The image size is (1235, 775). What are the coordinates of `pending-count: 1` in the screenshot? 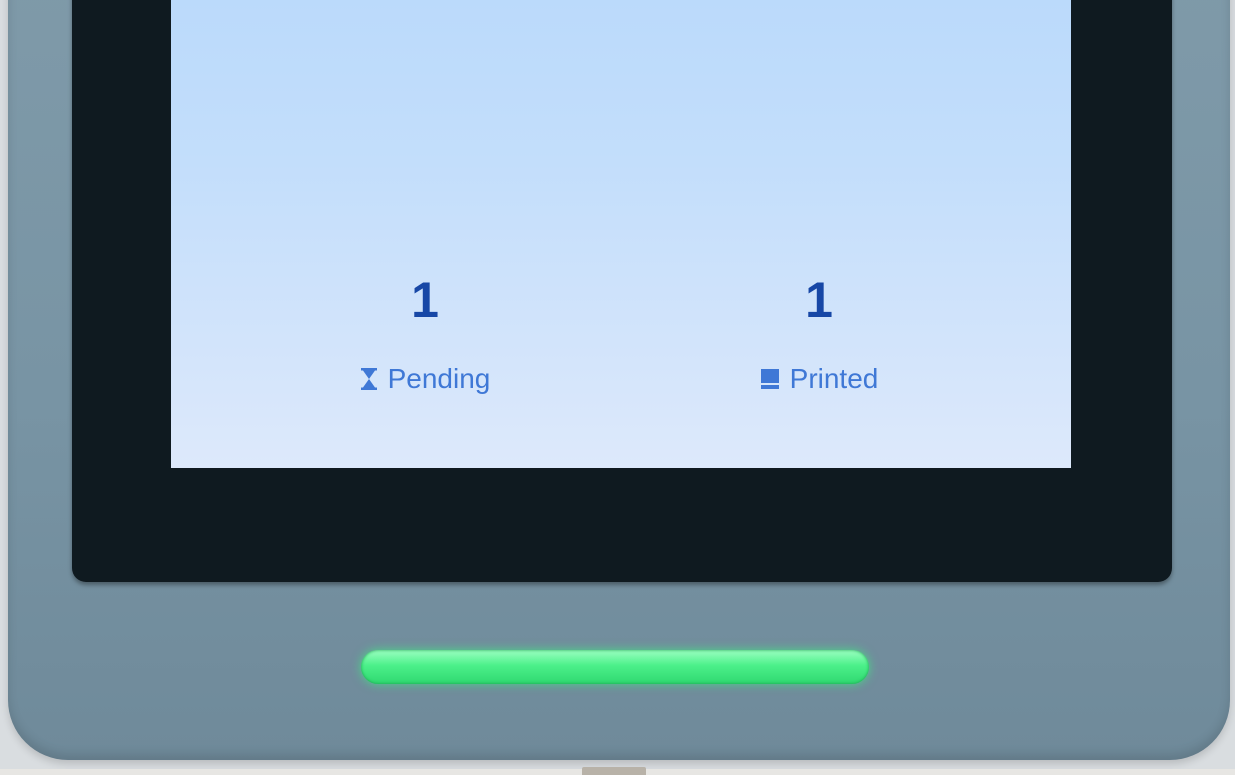 It's located at (425, 300).